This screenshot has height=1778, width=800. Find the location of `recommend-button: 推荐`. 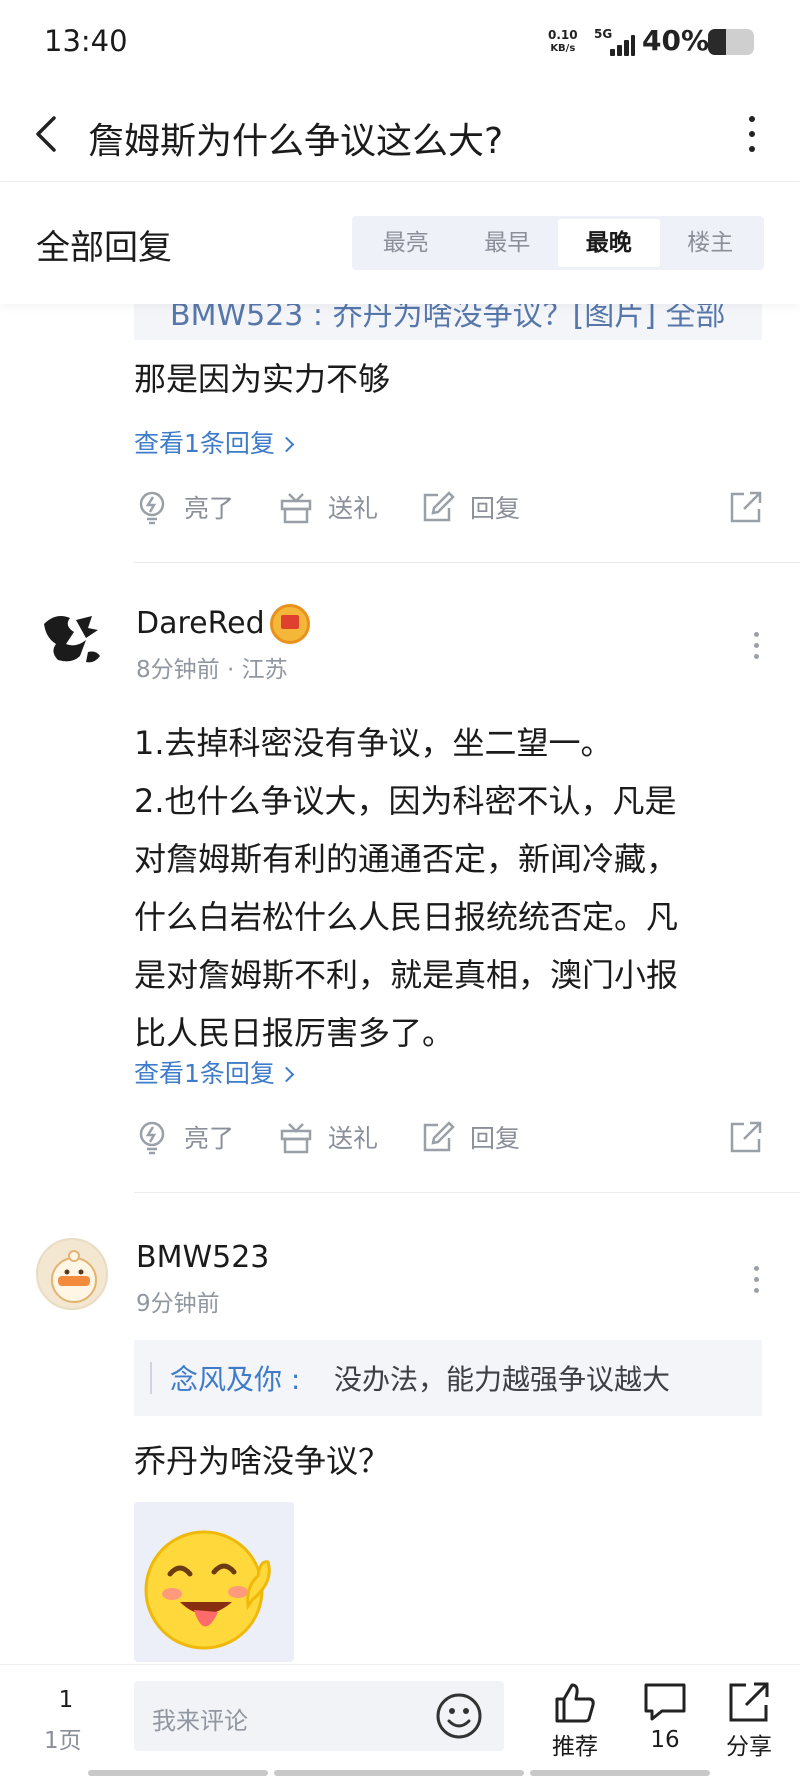

recommend-button: 推荐 is located at coordinates (575, 1720).